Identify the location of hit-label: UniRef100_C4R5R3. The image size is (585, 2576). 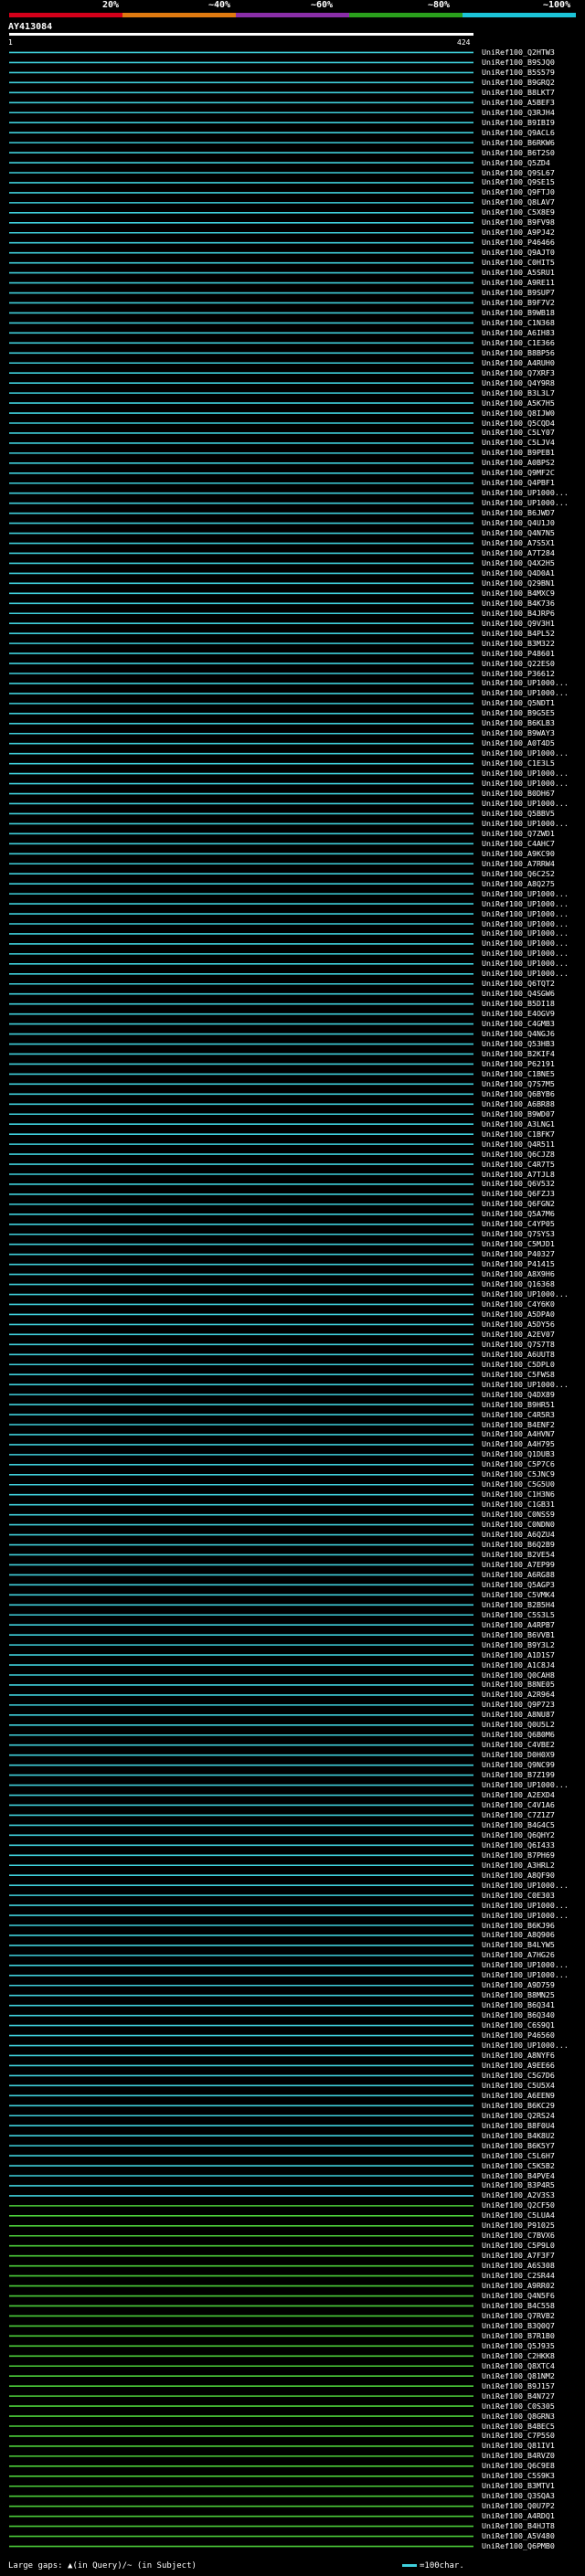
(518, 1414).